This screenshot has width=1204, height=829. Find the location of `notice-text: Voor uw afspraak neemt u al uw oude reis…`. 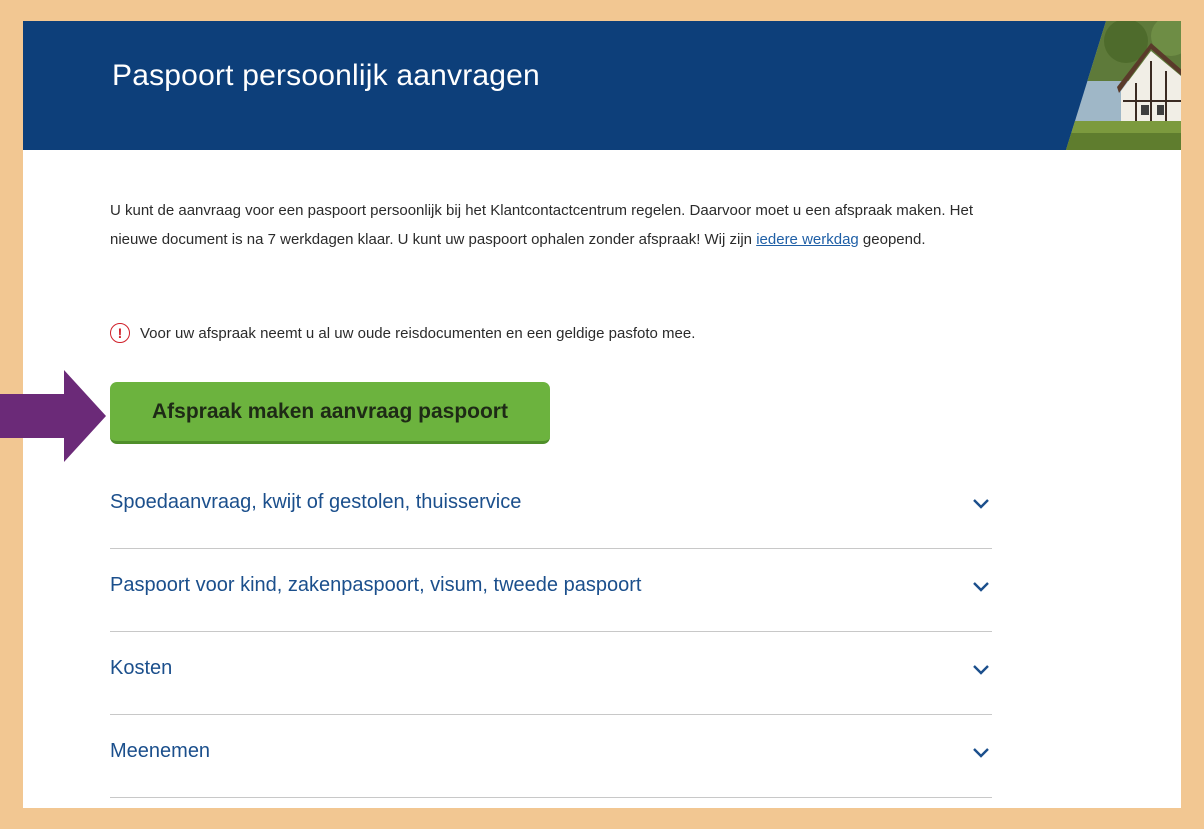

notice-text: Voor uw afspraak neemt u al uw oude reis… is located at coordinates (418, 333).